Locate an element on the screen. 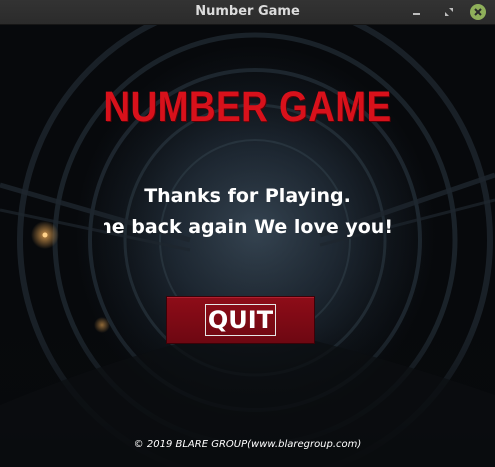  thanks-message: Thanks for Playing. is located at coordinates (247, 196).